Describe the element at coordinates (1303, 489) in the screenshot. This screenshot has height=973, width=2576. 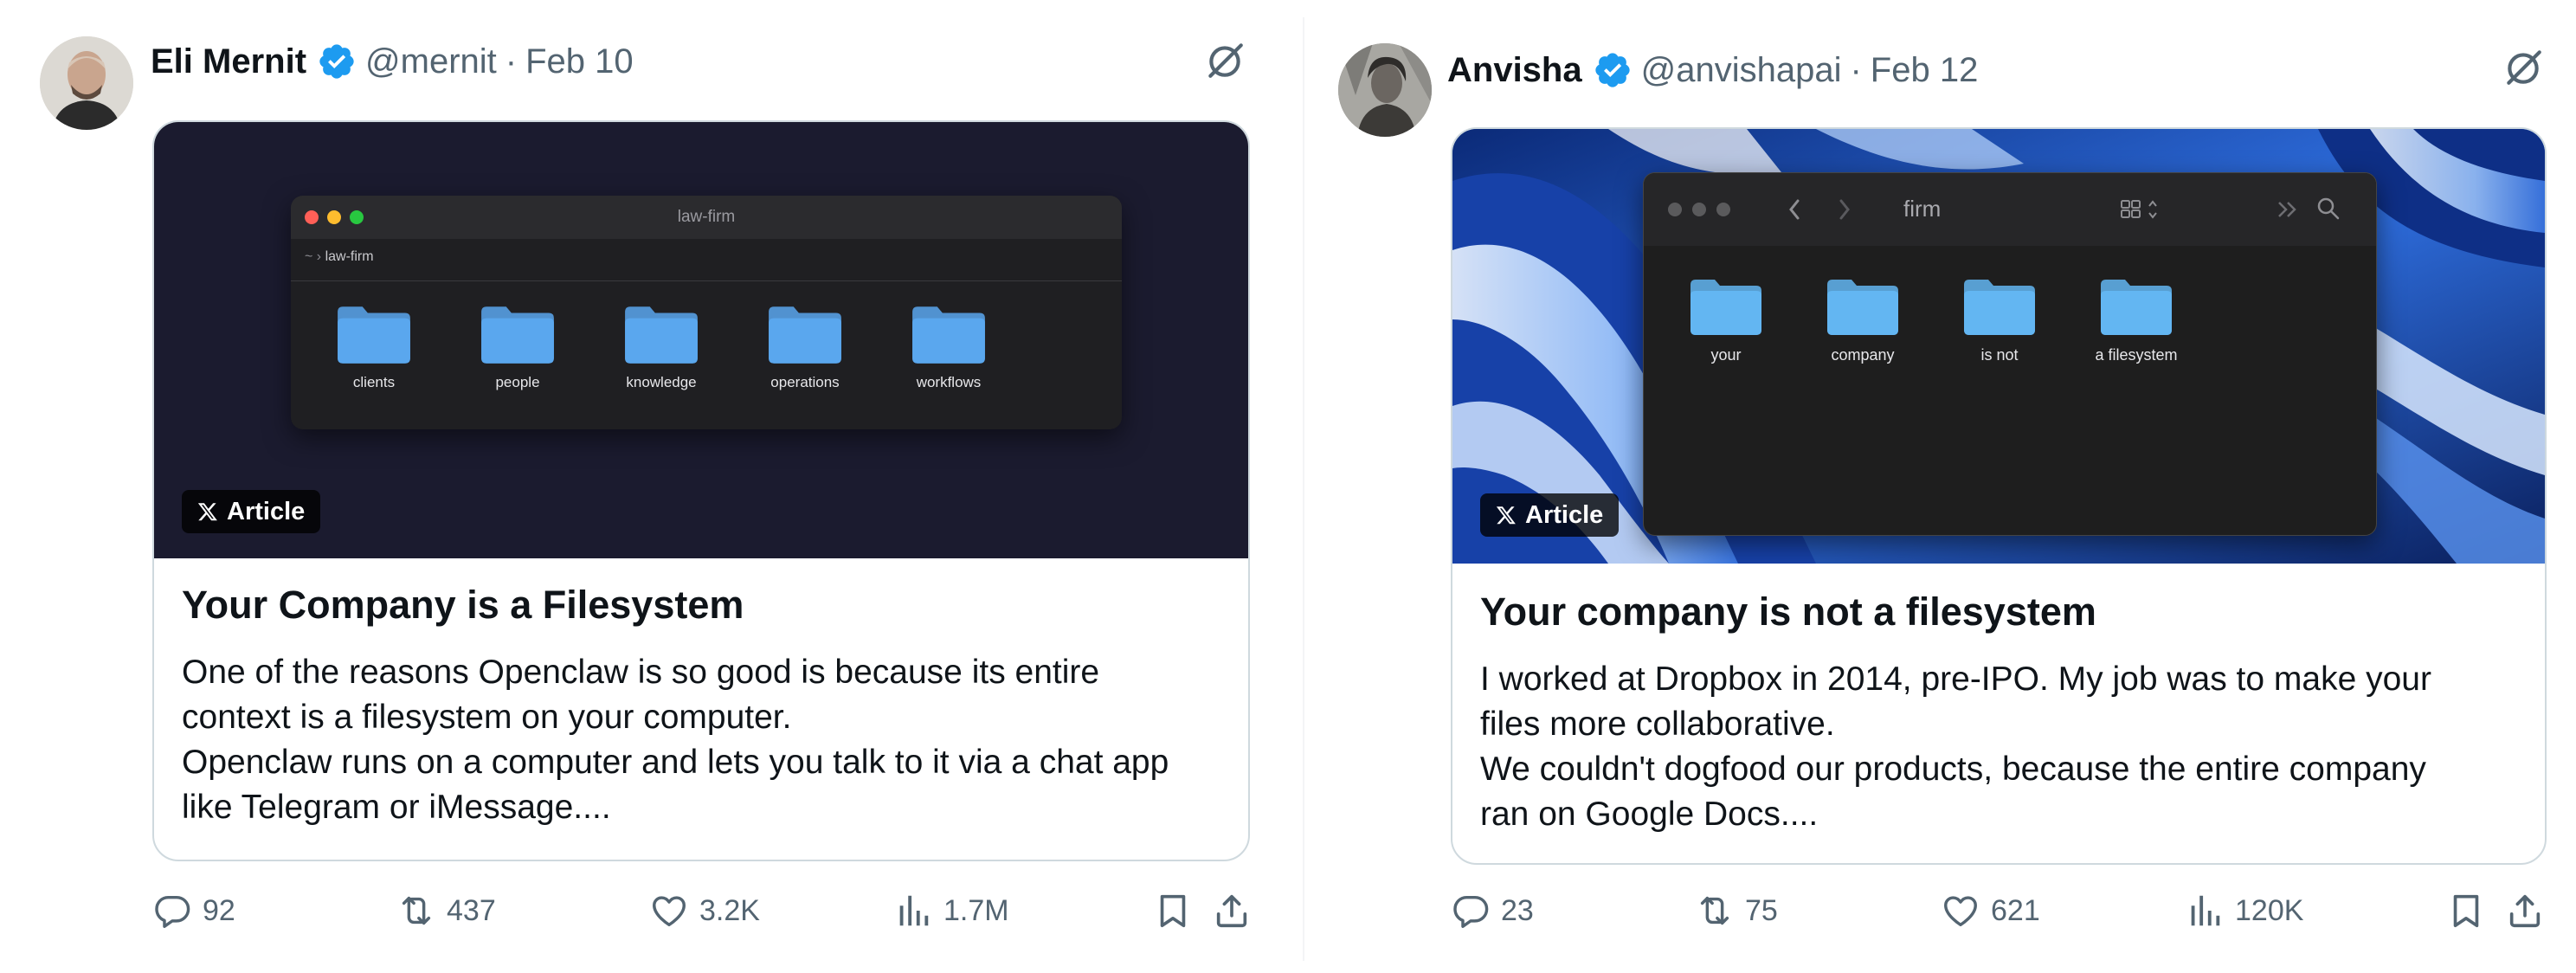
I see `timeline-divider` at that location.